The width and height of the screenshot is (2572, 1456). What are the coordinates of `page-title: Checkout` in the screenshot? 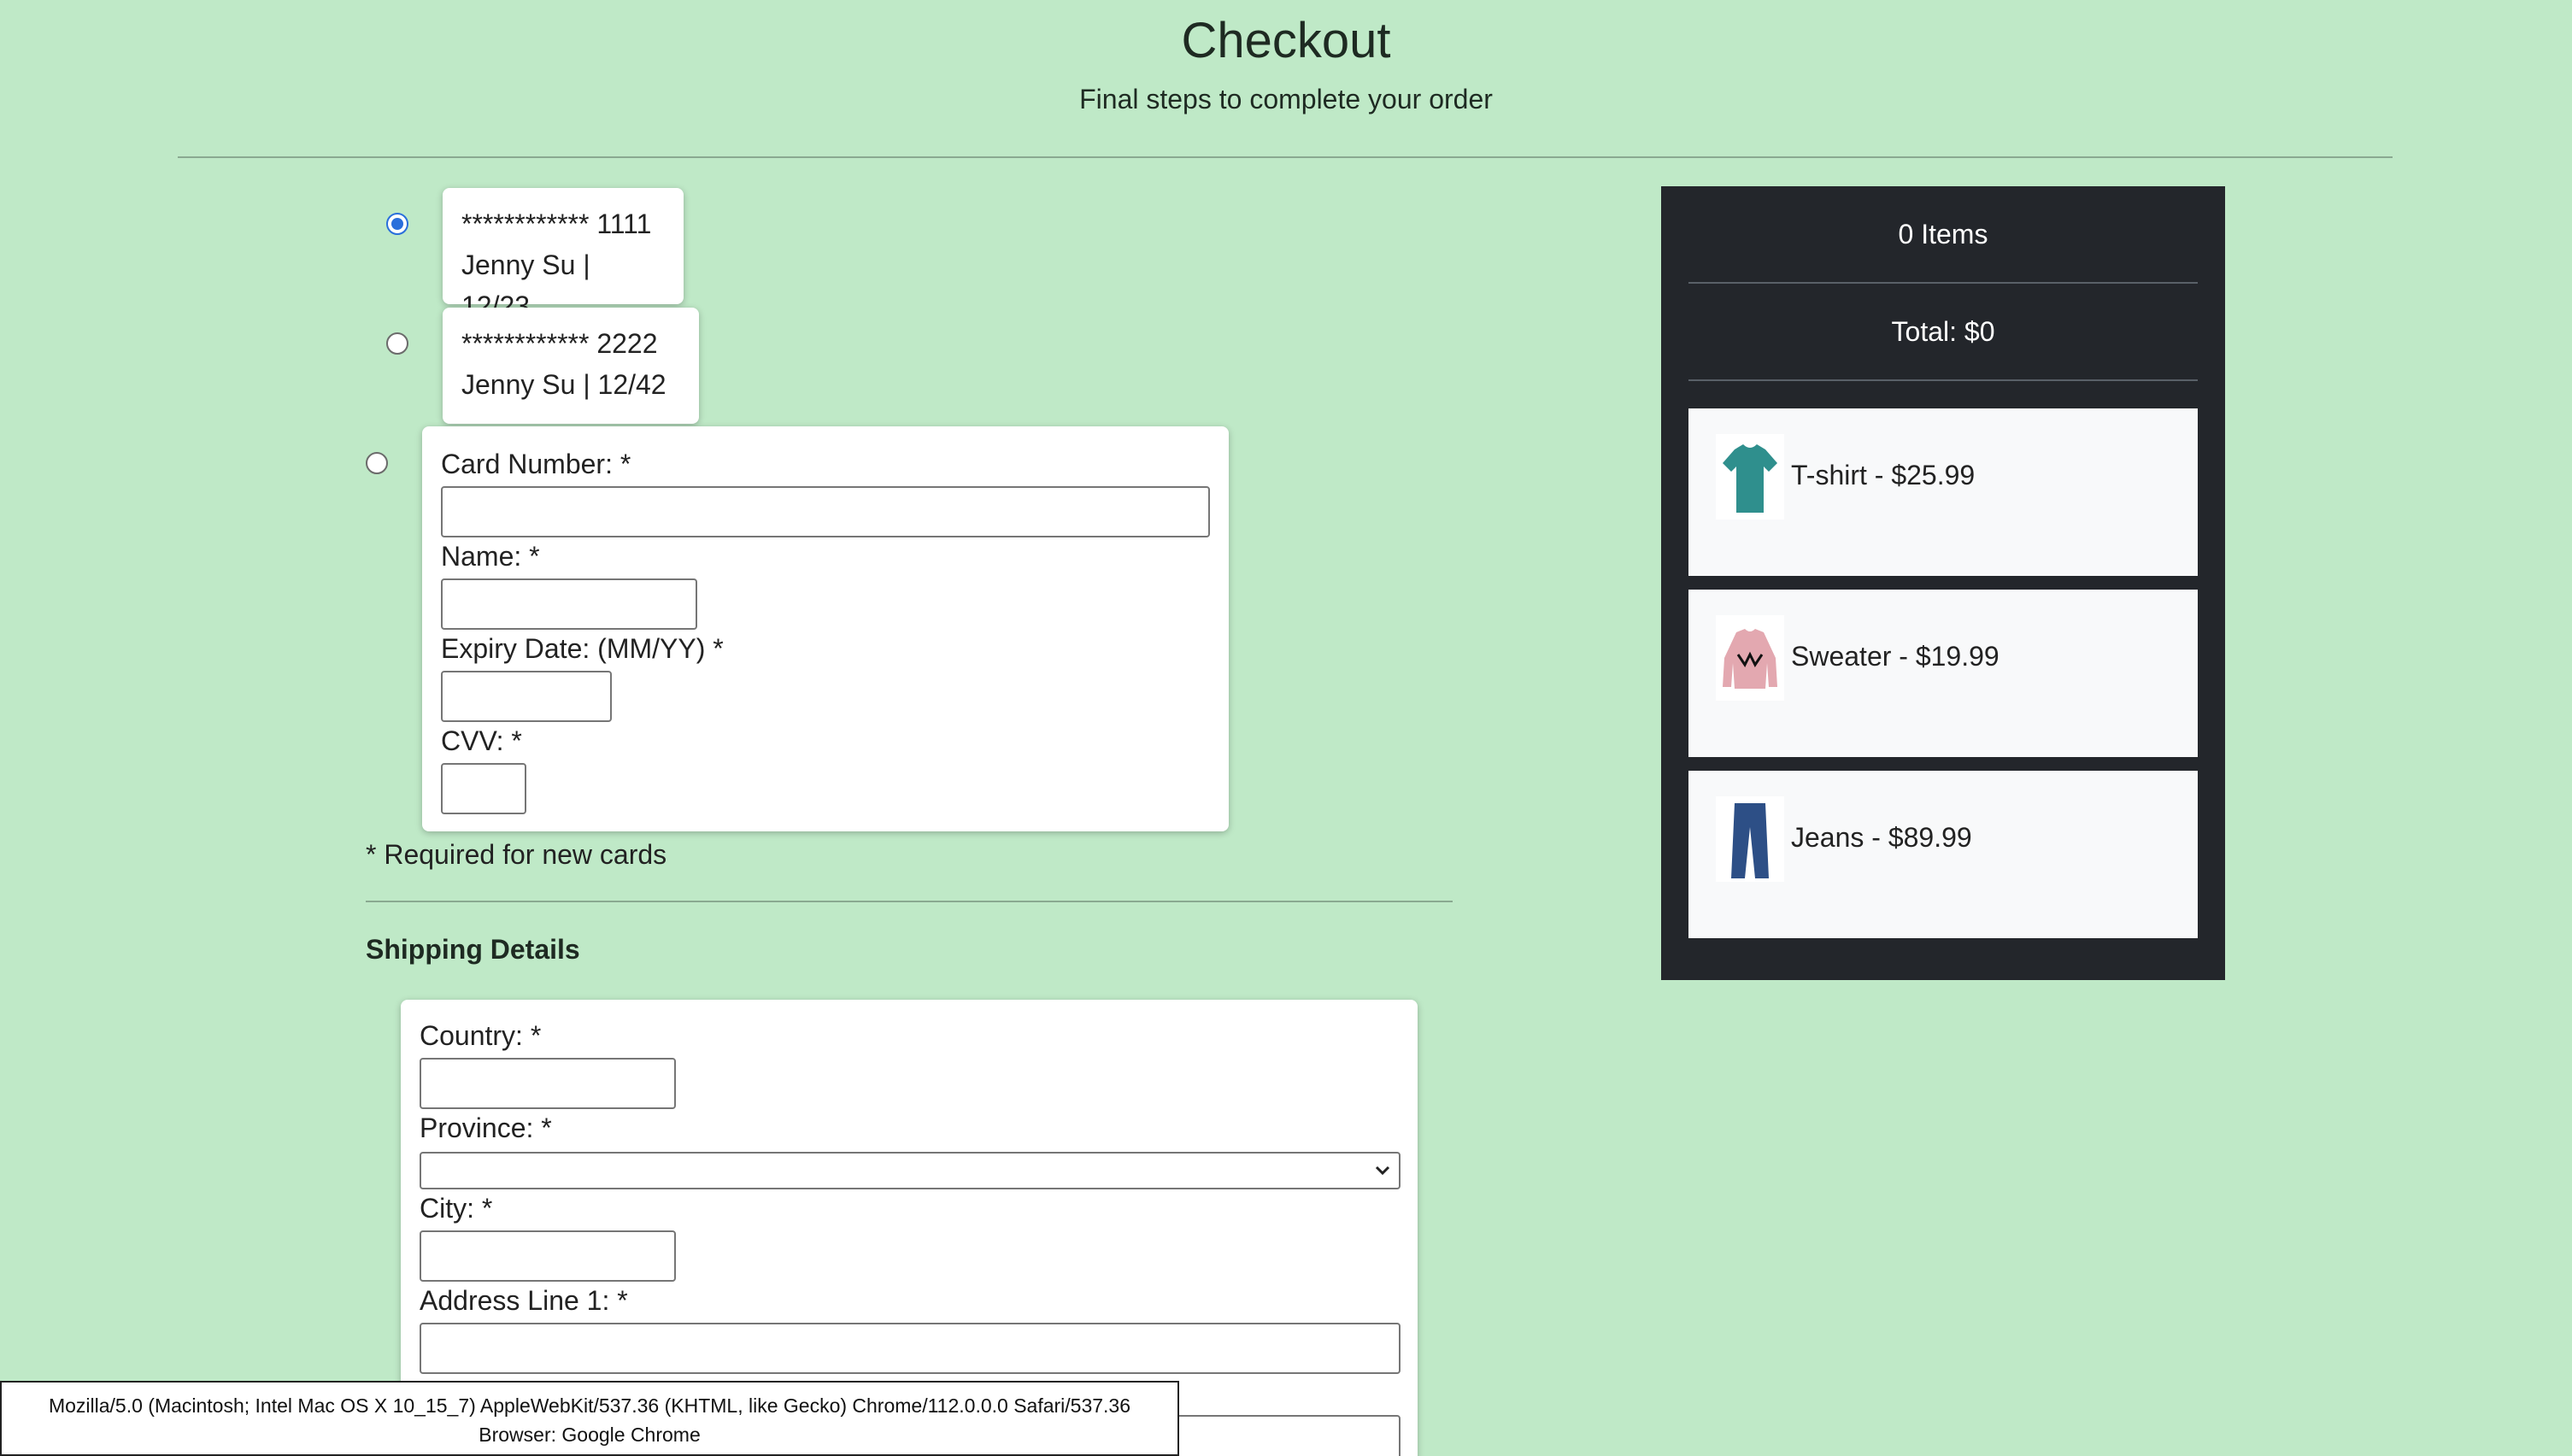 It's located at (1286, 40).